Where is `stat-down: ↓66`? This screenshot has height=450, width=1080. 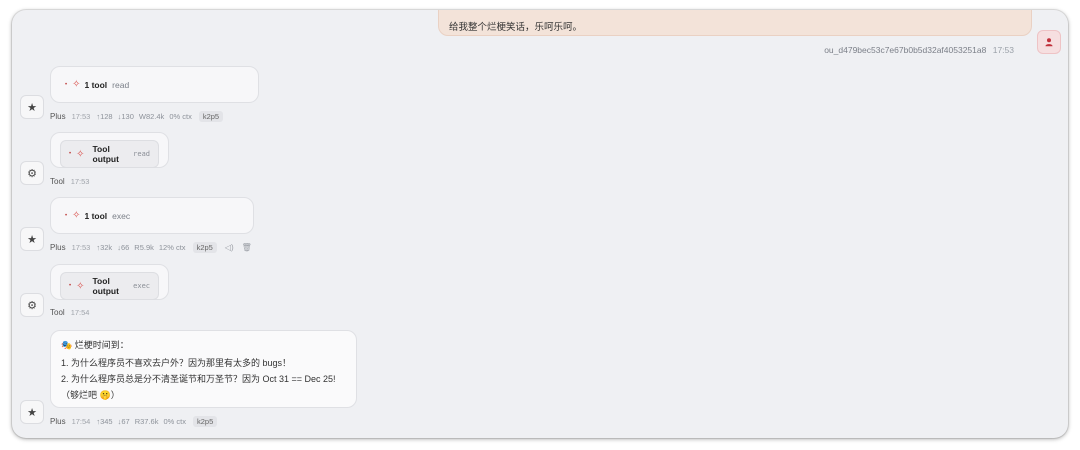 stat-down: ↓66 is located at coordinates (123, 247).